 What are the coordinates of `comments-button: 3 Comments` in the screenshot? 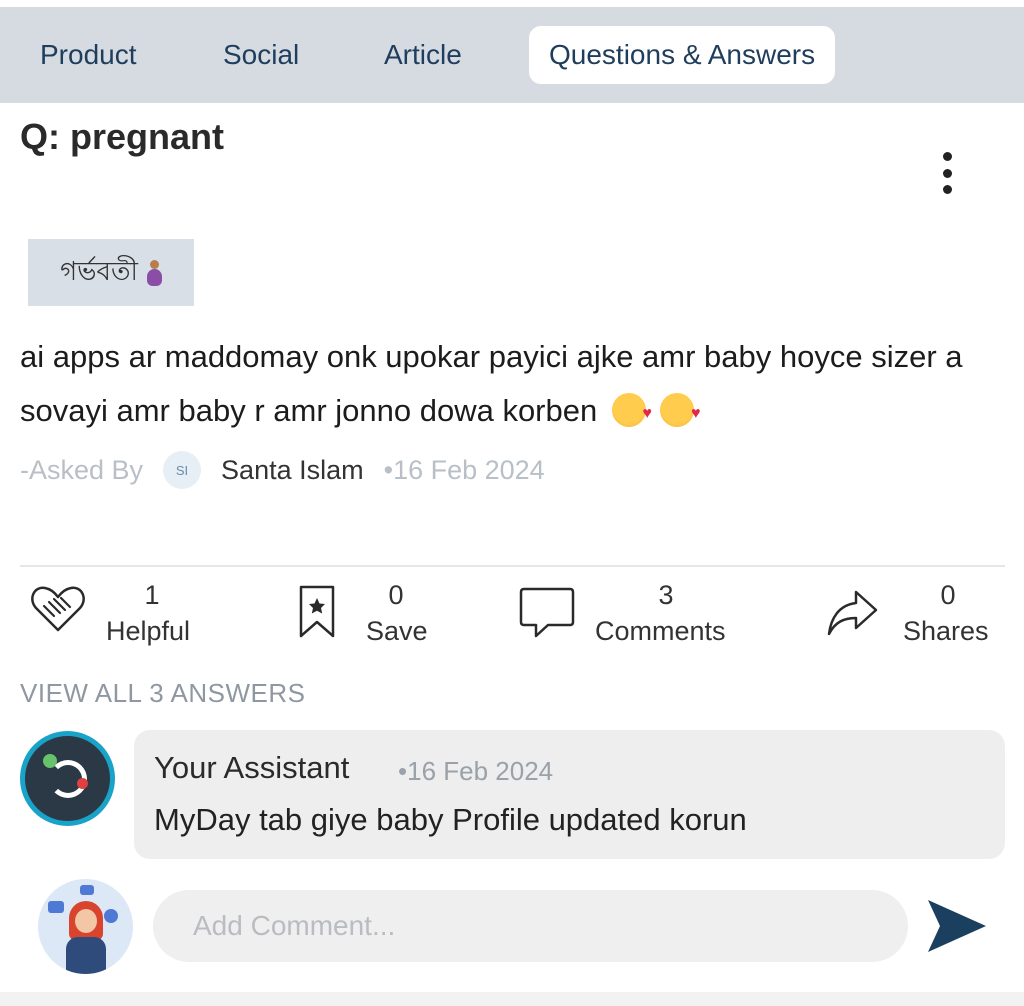 It's located at (633, 614).